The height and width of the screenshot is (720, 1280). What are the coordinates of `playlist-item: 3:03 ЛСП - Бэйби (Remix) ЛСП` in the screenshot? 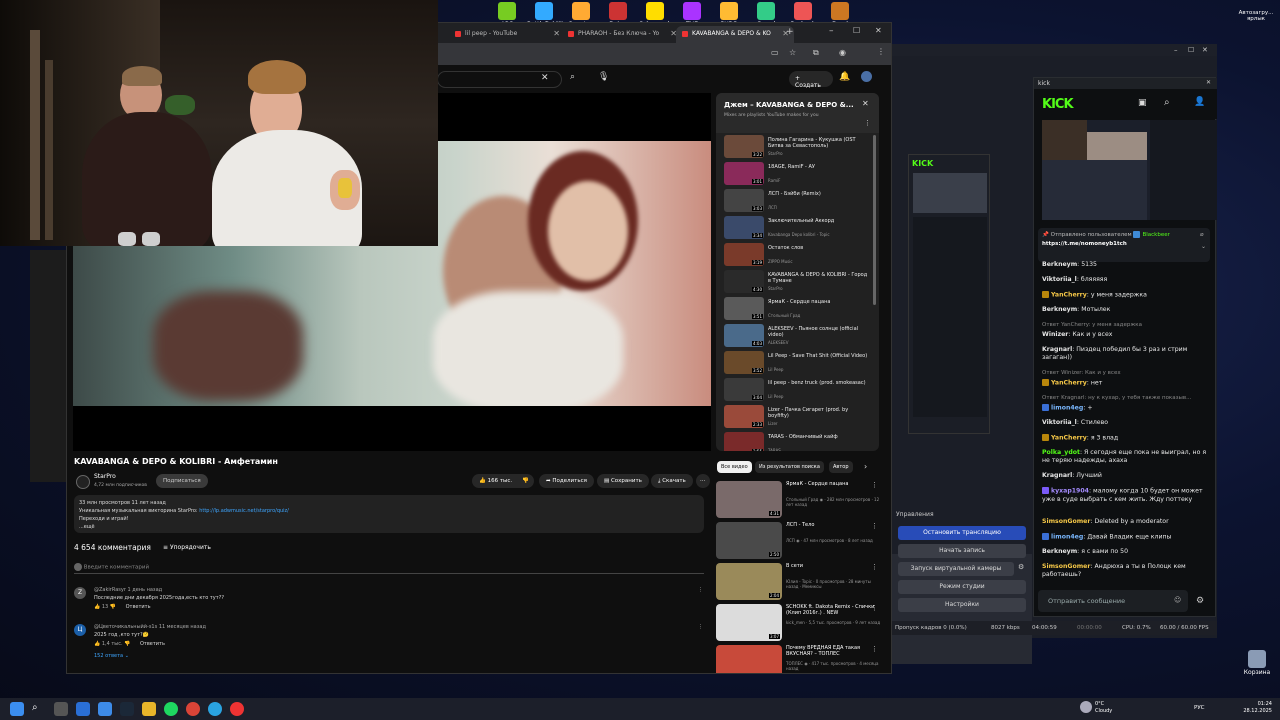 It's located at (799, 202).